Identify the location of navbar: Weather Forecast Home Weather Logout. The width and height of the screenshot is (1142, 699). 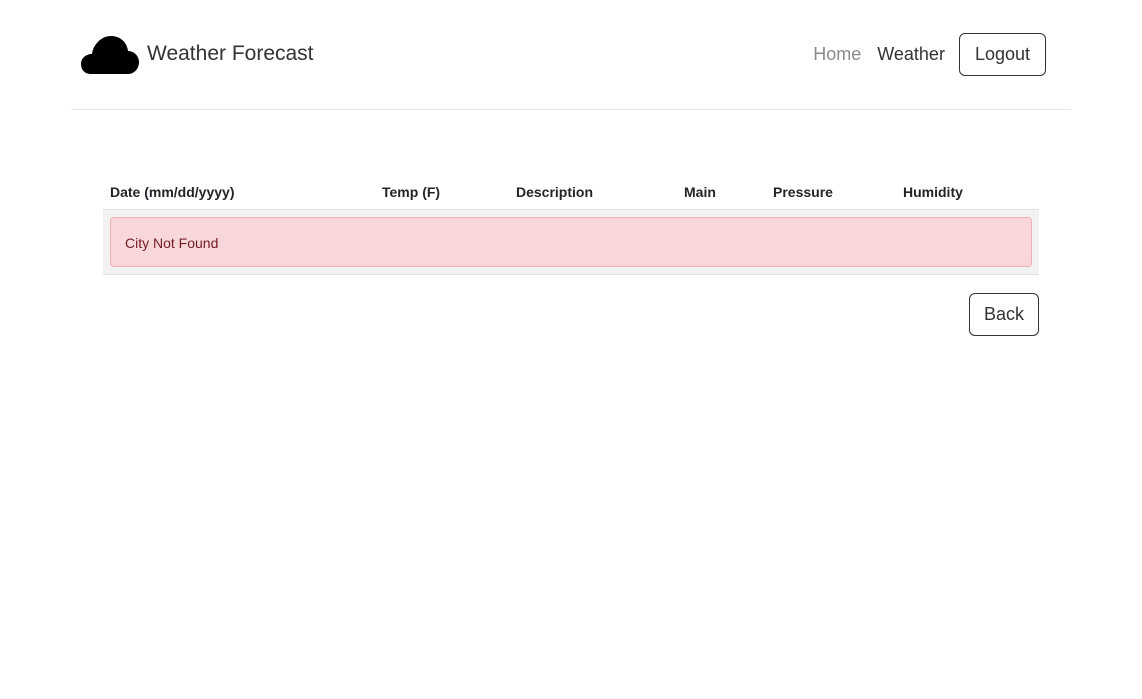
(571, 55).